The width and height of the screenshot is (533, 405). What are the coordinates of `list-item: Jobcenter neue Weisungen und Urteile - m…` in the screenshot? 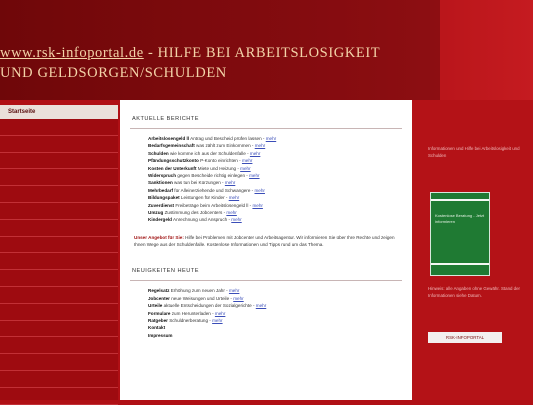 It's located at (280, 298).